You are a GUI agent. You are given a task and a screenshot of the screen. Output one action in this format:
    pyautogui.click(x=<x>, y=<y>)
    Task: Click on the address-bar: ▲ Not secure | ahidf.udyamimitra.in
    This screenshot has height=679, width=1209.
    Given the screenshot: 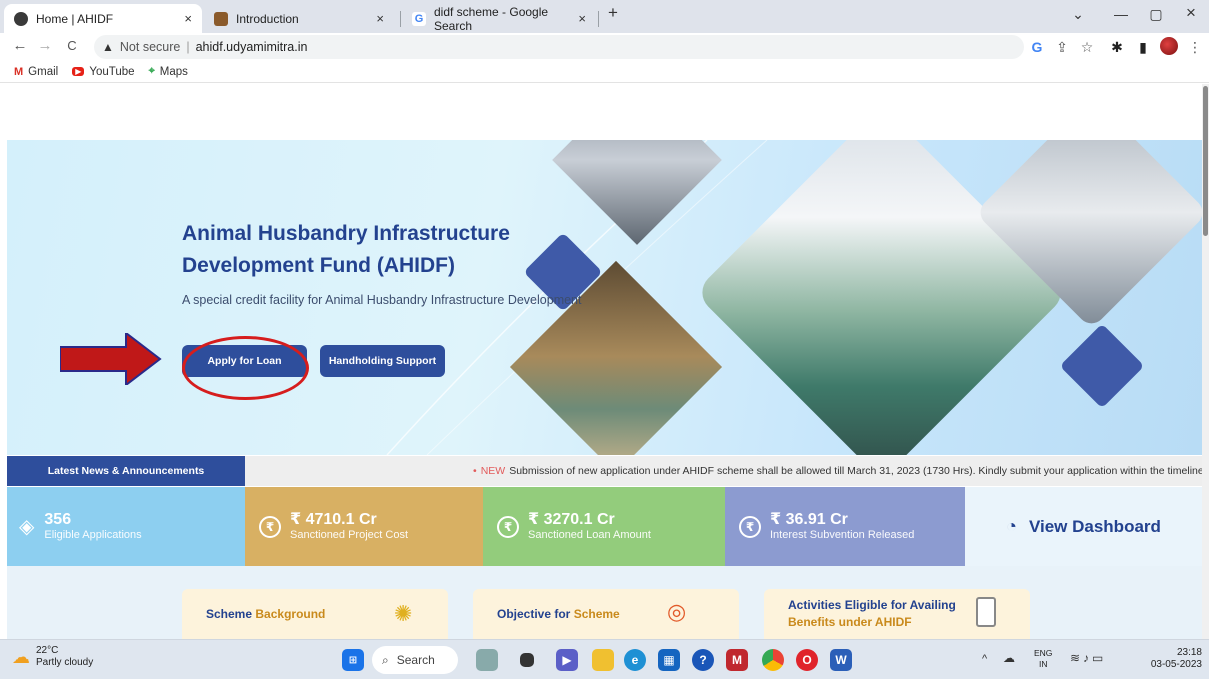 What is the action you would take?
    pyautogui.click(x=559, y=47)
    